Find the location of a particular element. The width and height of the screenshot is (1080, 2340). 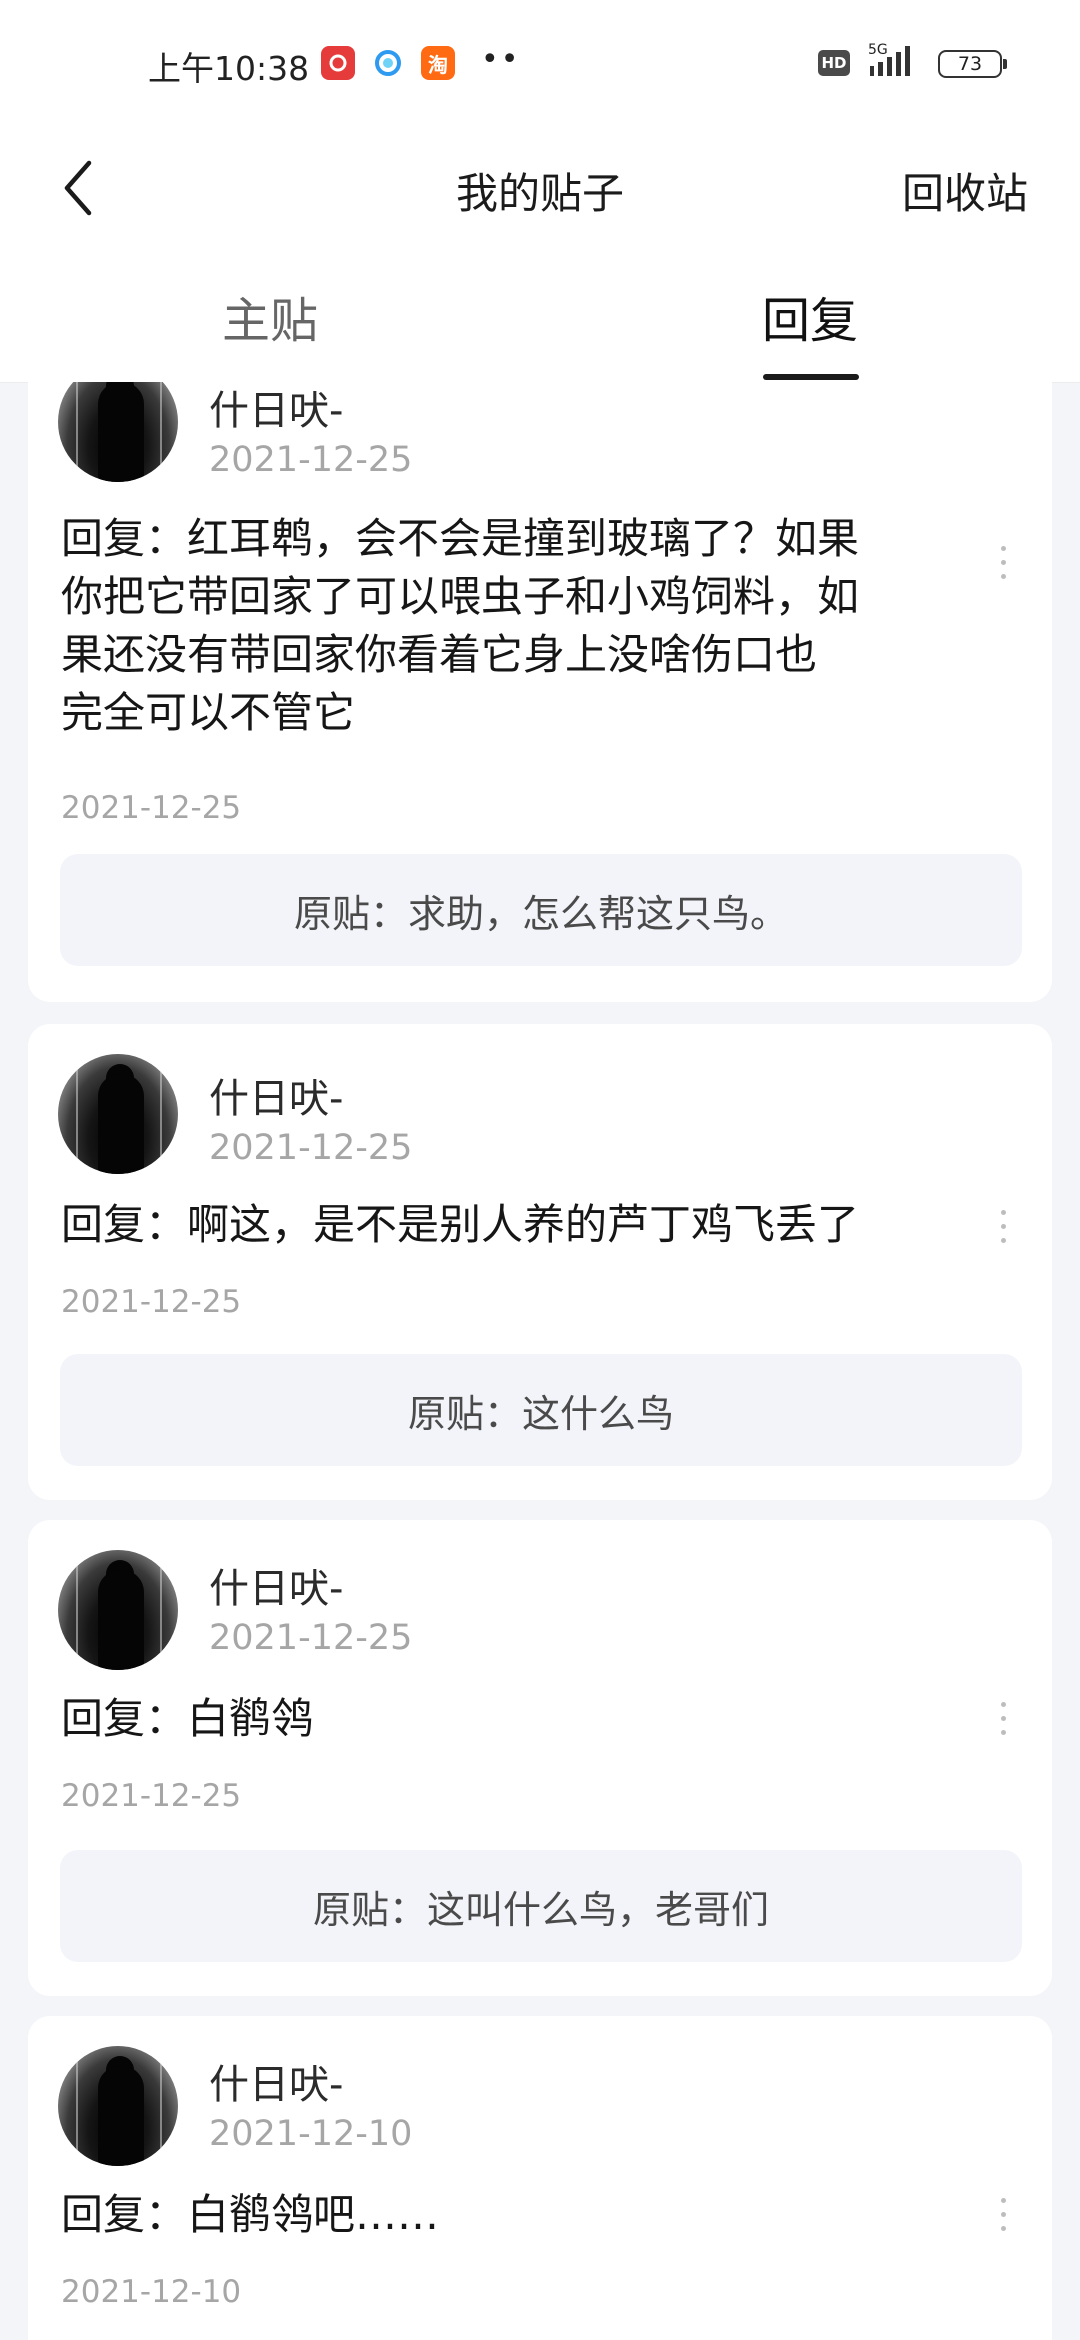

reply-text-line: 完全可以不管它 is located at coordinates (208, 712).